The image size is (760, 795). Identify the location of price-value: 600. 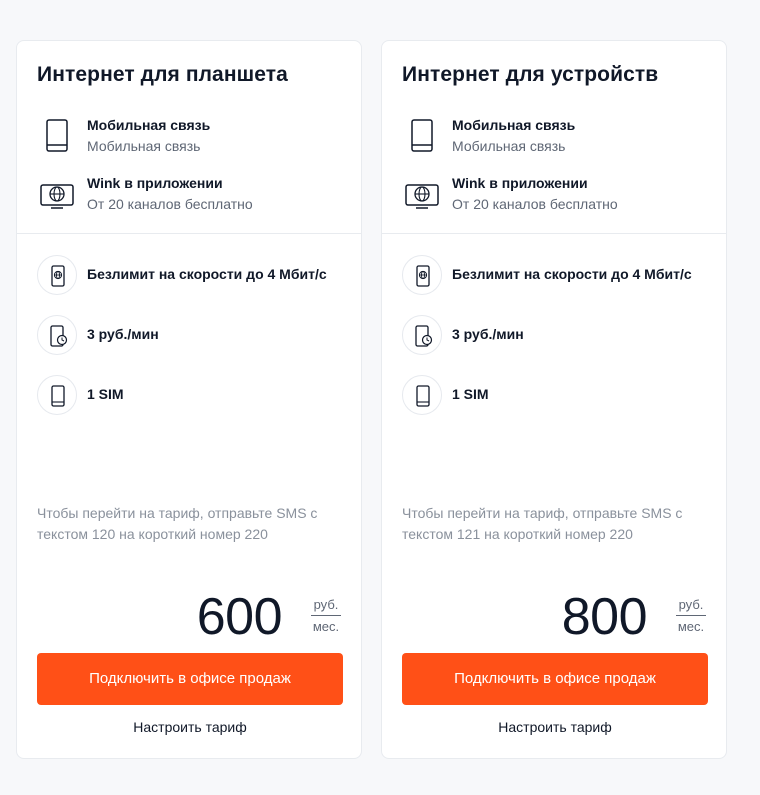
(239, 617).